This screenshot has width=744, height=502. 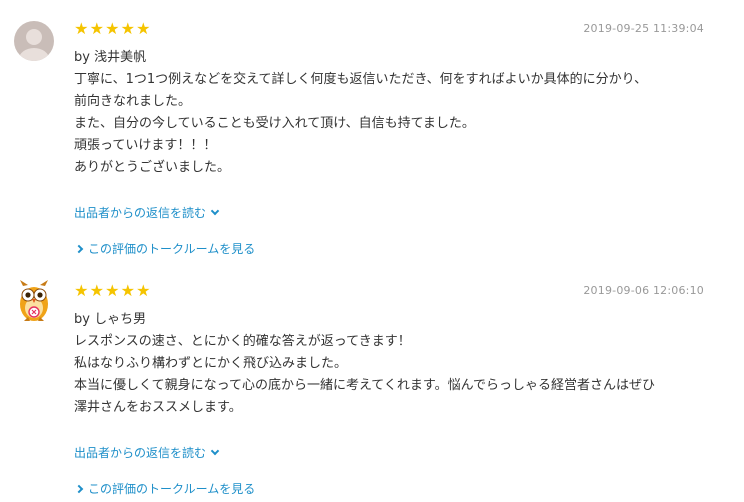 I want to click on comment-line: 前向きなれました。, so click(x=133, y=101).